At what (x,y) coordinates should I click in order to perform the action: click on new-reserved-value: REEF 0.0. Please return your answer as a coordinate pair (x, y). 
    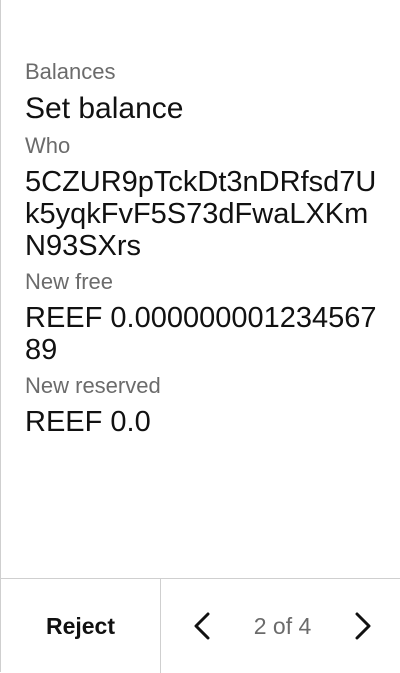
    Looking at the image, I should click on (88, 422).